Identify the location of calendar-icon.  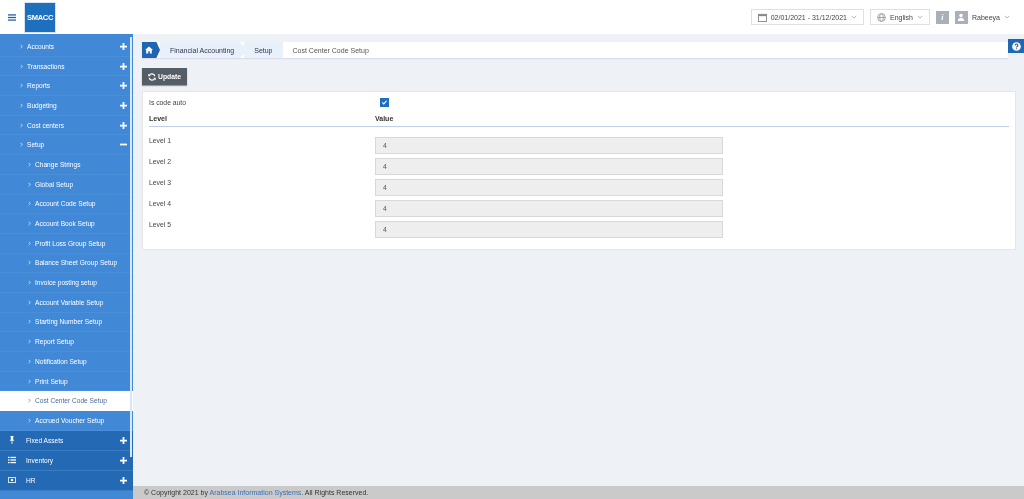
(762, 17).